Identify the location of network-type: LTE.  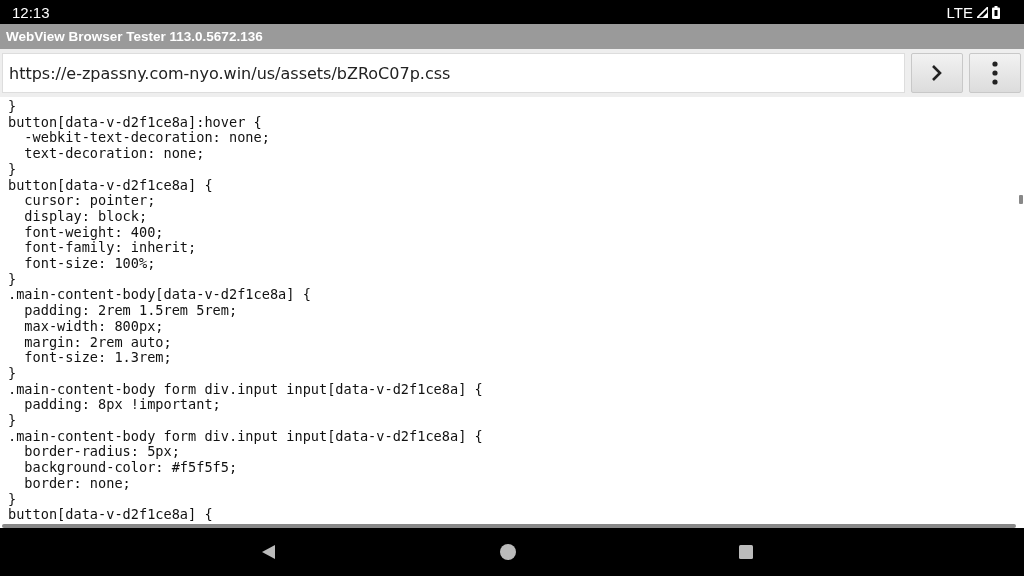
(959, 12).